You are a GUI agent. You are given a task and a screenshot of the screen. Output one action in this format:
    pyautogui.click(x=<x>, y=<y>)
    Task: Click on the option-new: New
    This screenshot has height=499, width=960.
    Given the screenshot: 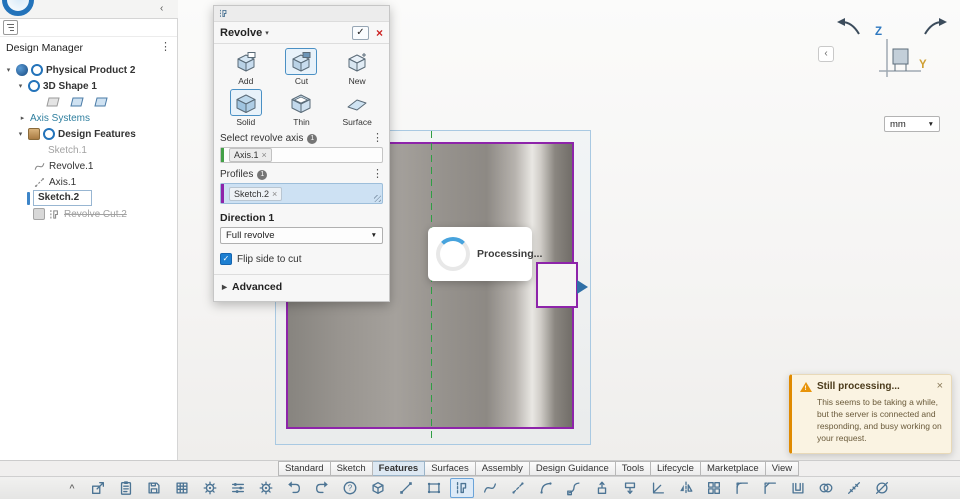 What is the action you would take?
    pyautogui.click(x=357, y=67)
    